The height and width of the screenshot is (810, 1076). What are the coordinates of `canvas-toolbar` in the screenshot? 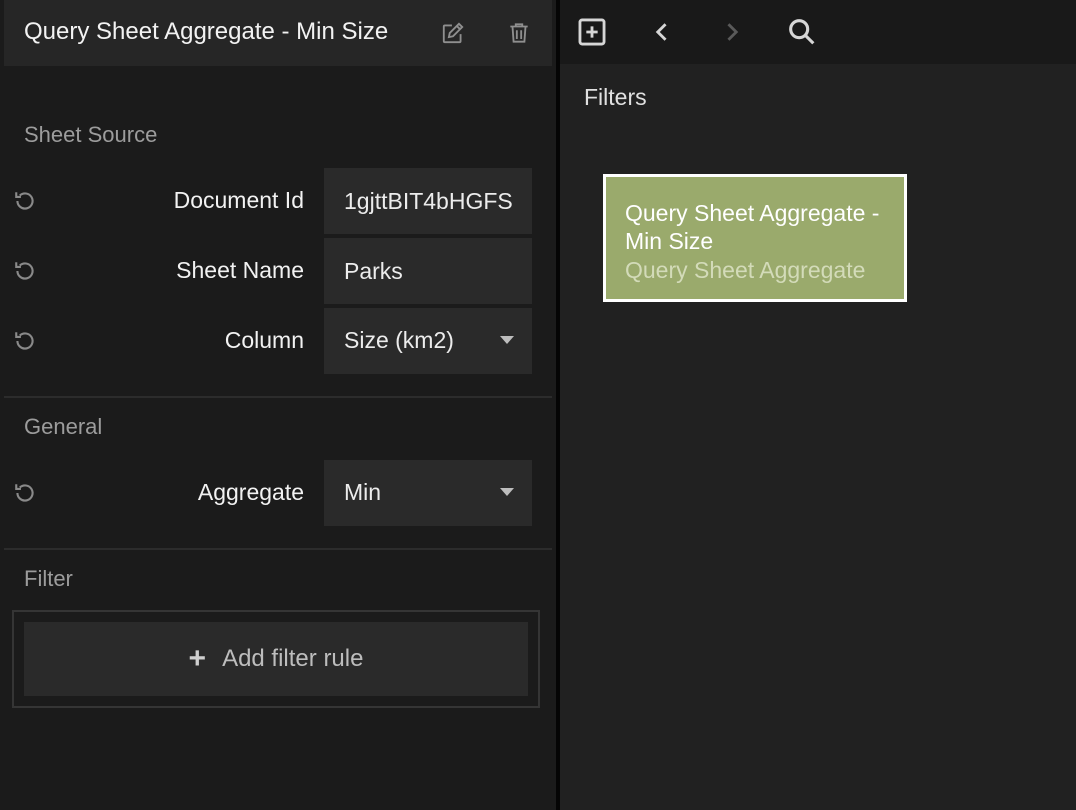 It's located at (818, 32).